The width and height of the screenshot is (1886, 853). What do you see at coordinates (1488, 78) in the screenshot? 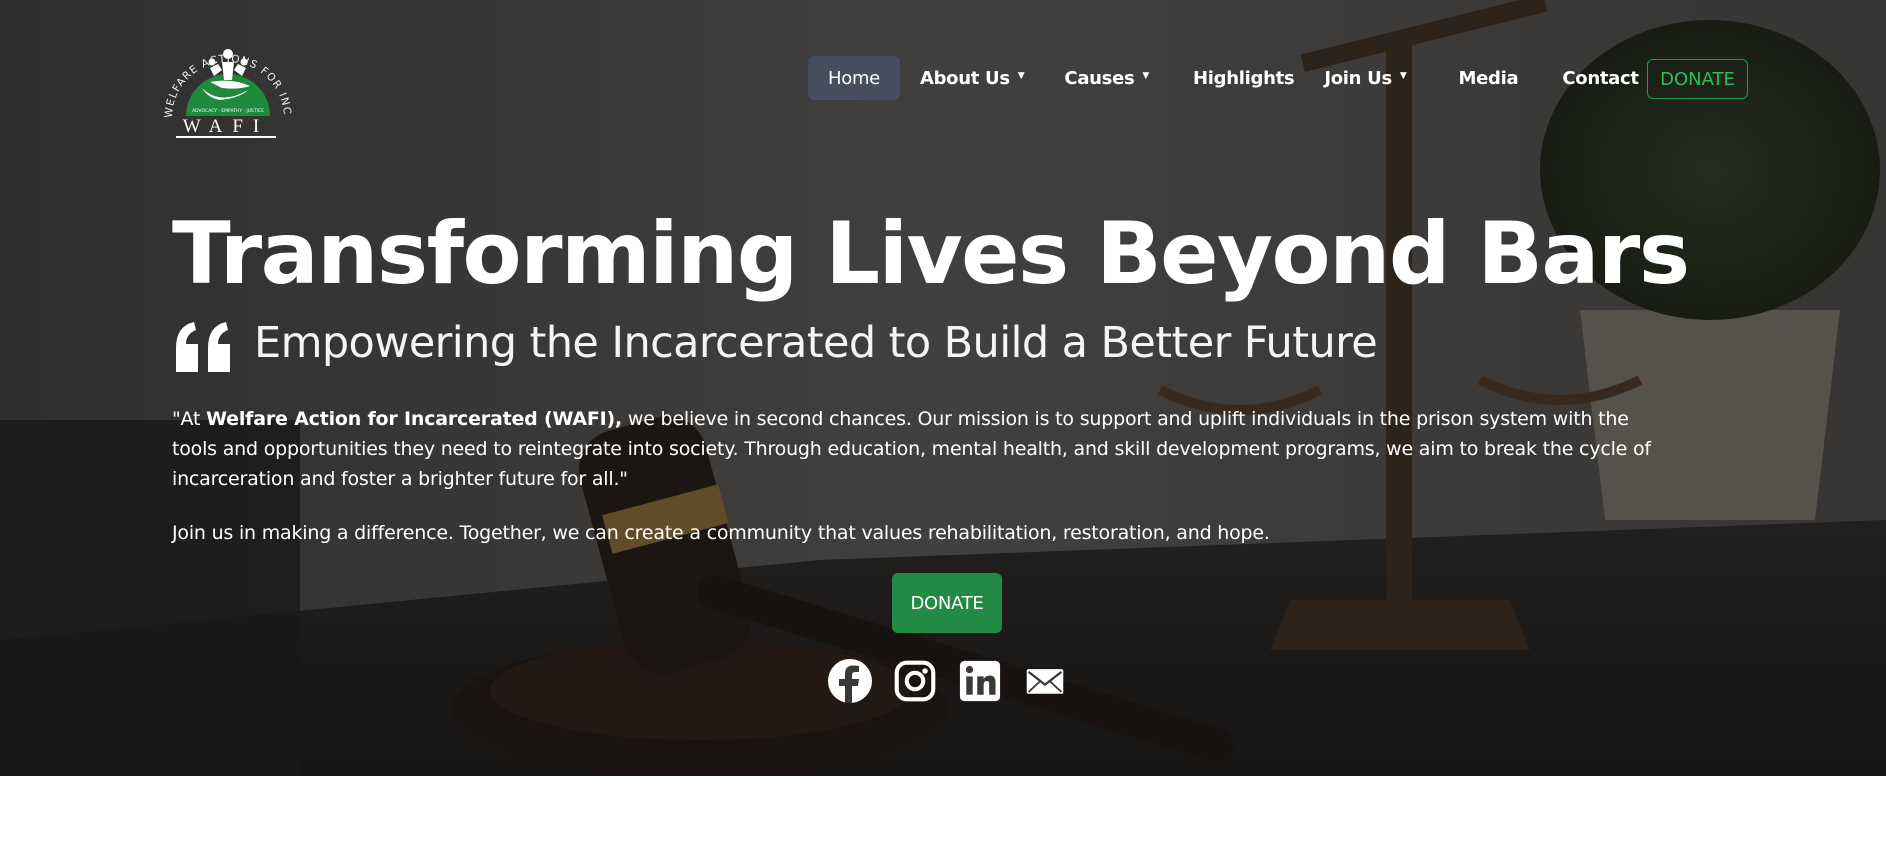
I see `nav-item-label: Media` at bounding box center [1488, 78].